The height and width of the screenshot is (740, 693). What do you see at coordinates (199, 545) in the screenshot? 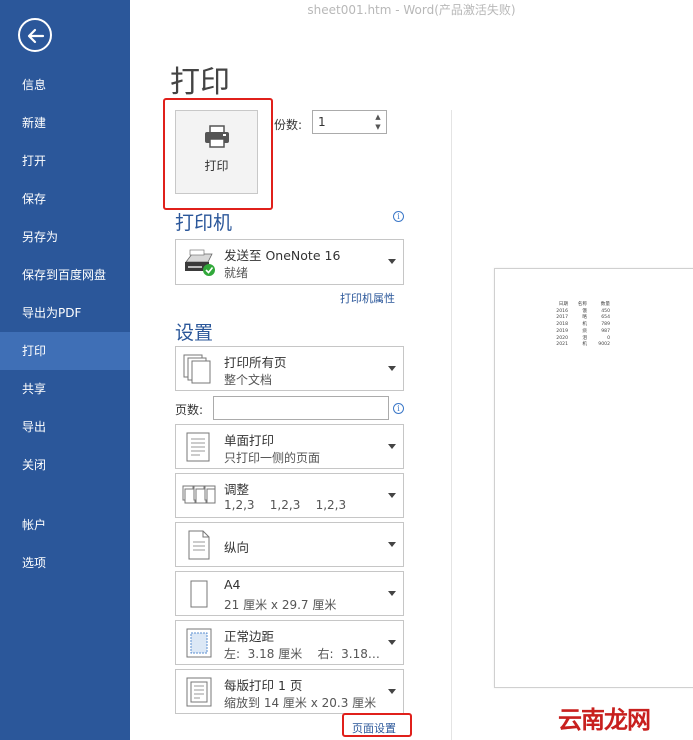
I see `portrait-icon` at bounding box center [199, 545].